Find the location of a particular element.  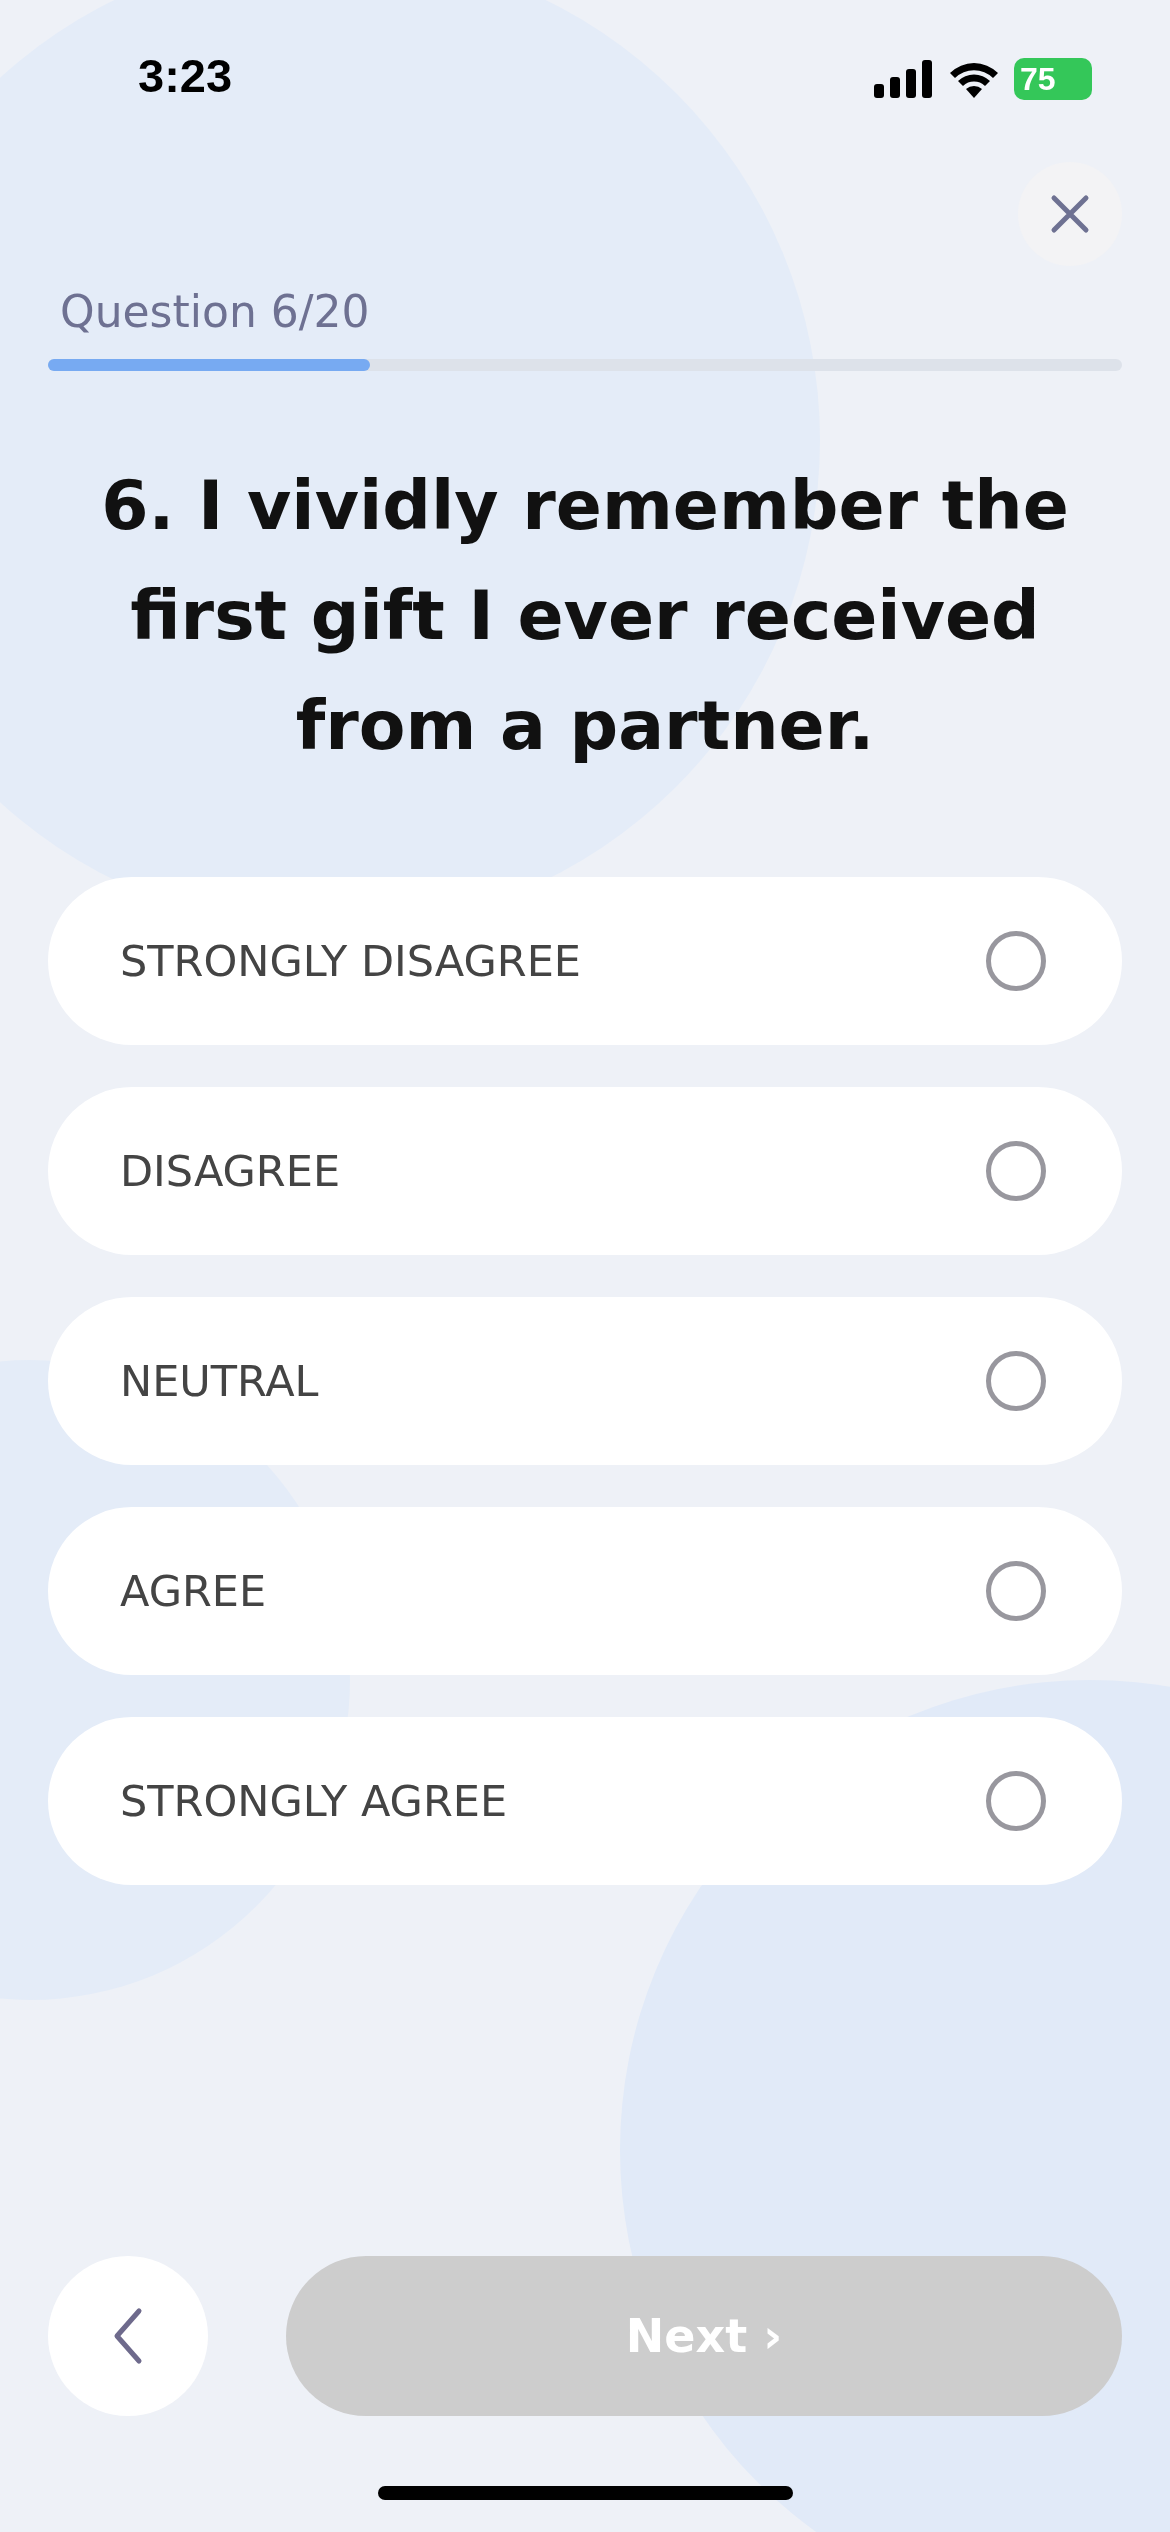

answer-option: STRONGLY DISAGREE is located at coordinates (585, 961).